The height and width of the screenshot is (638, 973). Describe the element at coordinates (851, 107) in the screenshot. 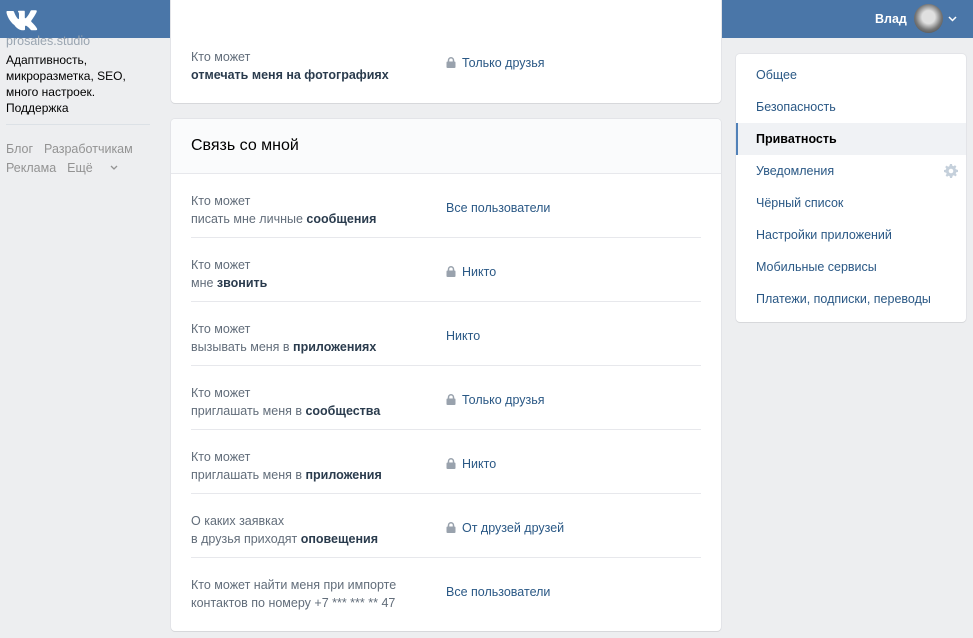

I see `settings-menu-item: Безопасность` at that location.